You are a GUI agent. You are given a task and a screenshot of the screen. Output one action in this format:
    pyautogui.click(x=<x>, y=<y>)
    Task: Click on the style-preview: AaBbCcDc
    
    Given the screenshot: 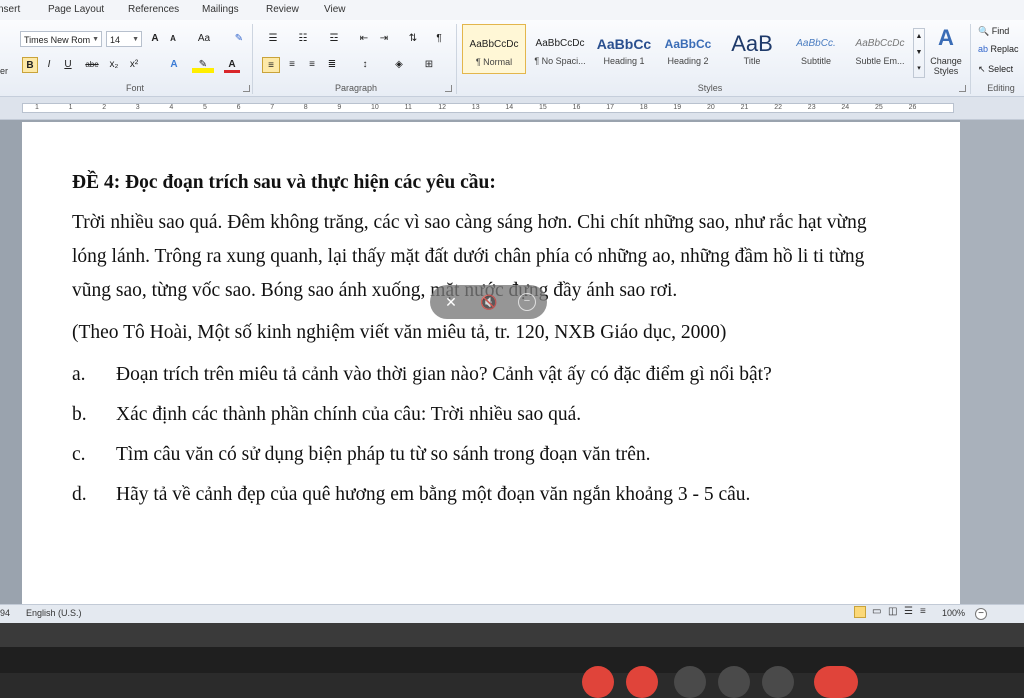 What is the action you would take?
    pyautogui.click(x=560, y=43)
    